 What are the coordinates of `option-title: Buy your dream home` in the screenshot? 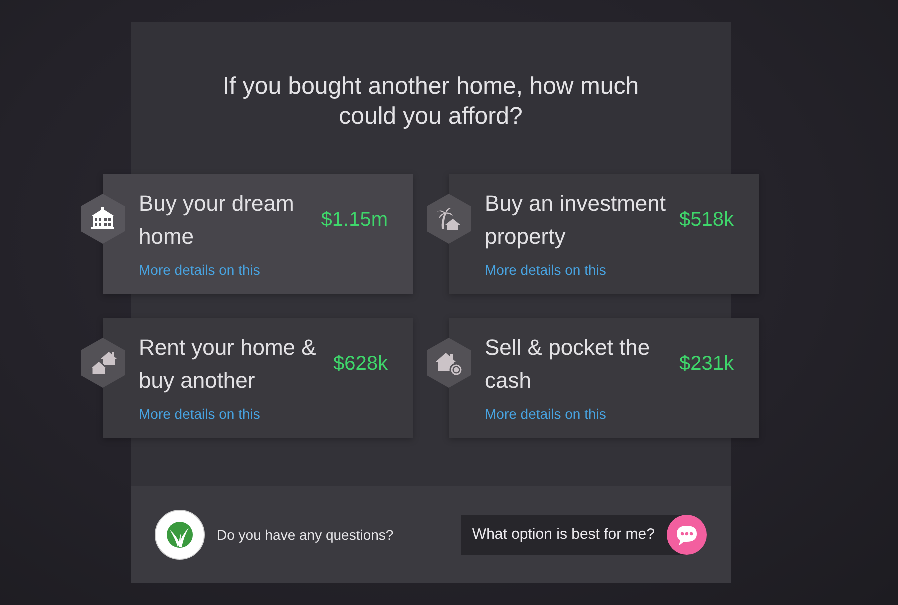 It's located at (217, 220).